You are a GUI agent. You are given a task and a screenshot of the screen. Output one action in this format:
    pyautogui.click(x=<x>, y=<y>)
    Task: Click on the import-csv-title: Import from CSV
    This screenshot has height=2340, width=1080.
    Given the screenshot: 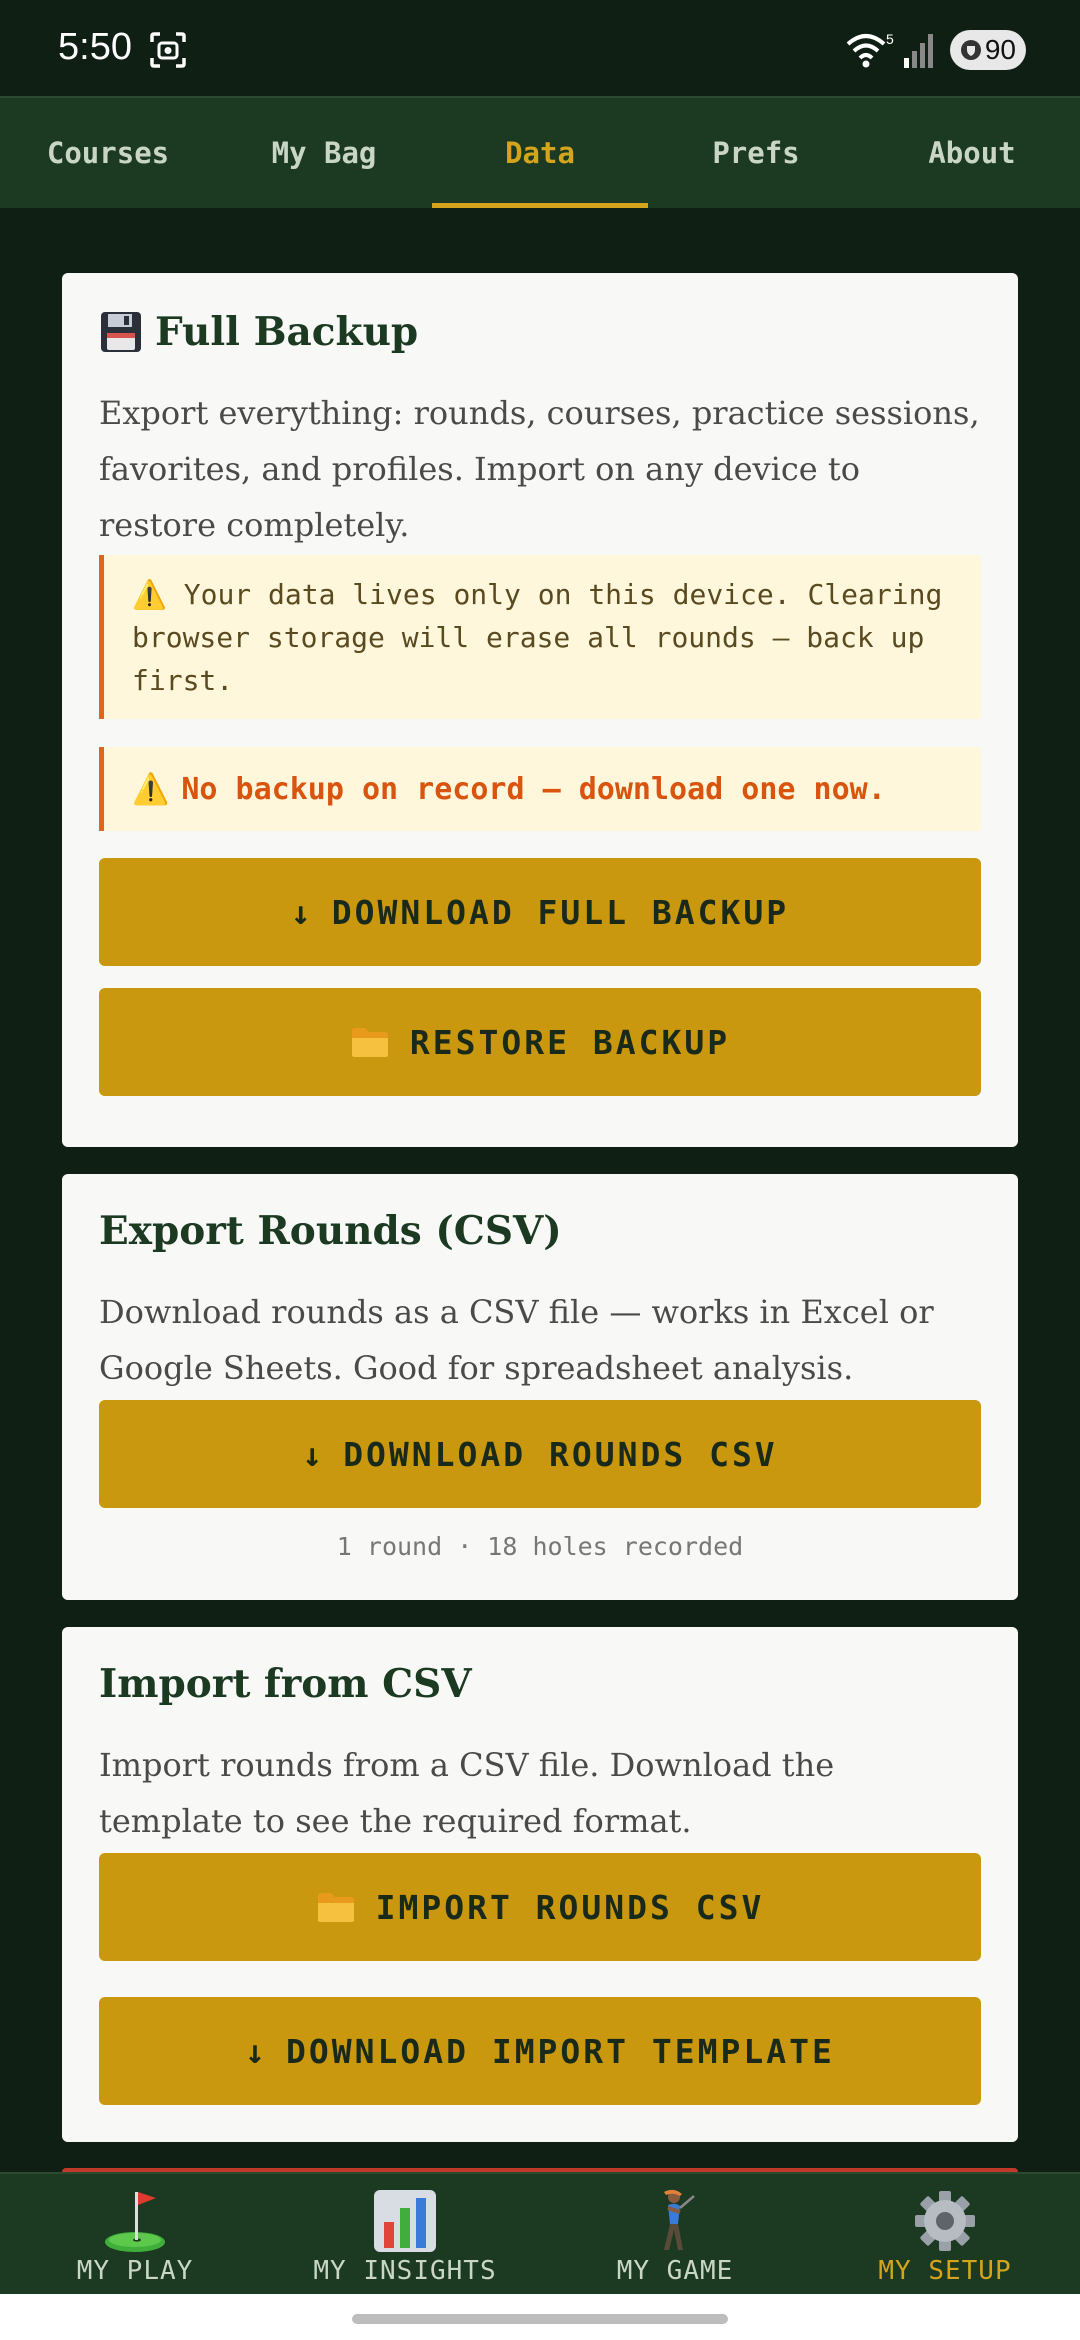 What is the action you would take?
    pyautogui.click(x=285, y=1684)
    